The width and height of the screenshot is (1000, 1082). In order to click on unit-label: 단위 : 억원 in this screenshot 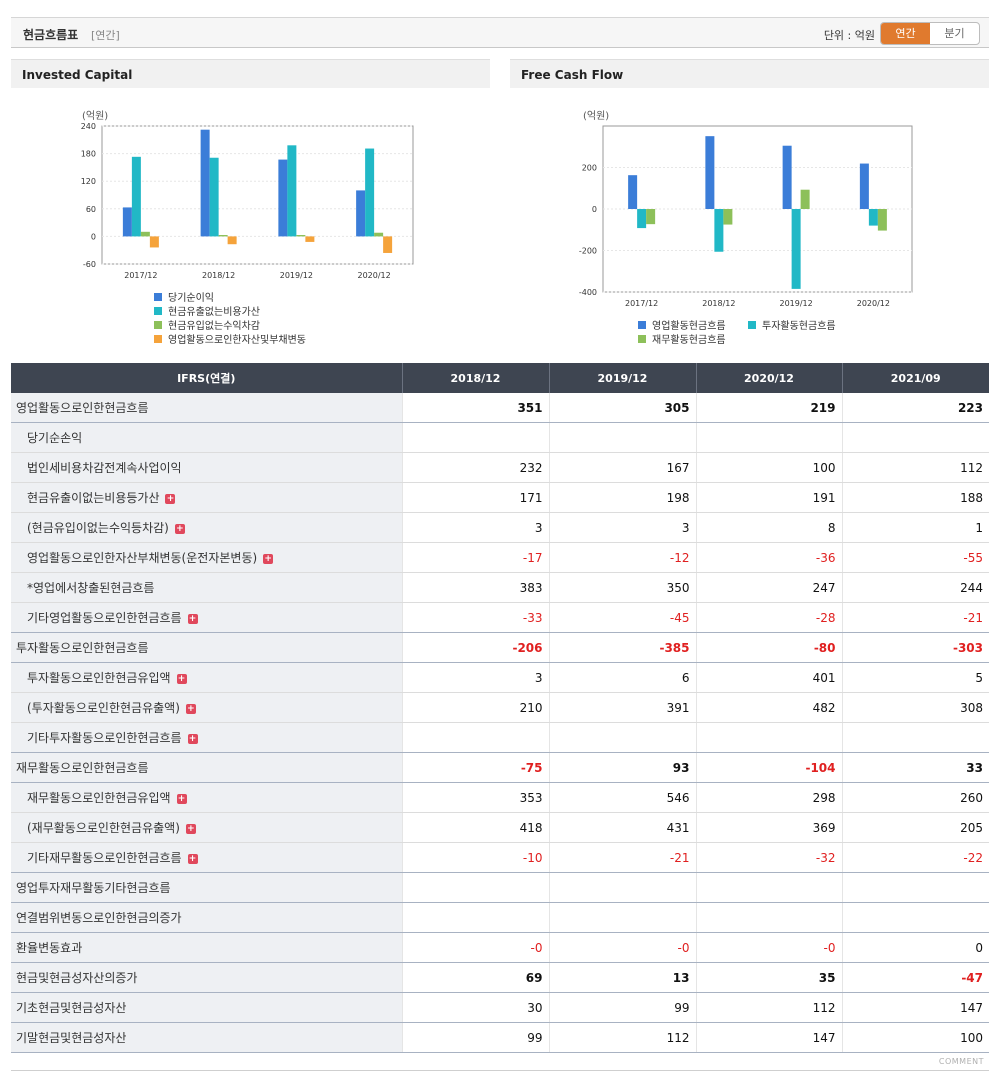, I will do `click(849, 35)`.